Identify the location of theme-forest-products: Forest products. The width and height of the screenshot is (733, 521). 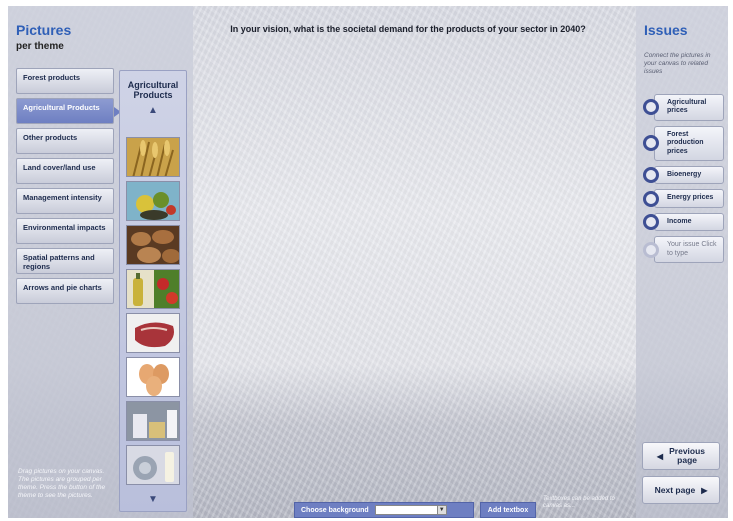
(65, 81).